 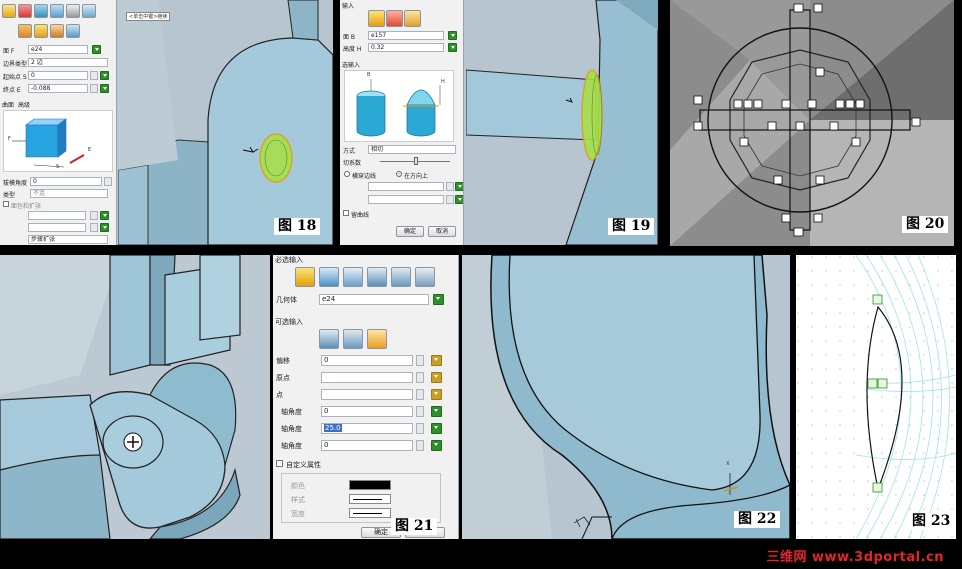 What do you see at coordinates (104, 215) in the screenshot?
I see `fig18-direction-pick` at bounding box center [104, 215].